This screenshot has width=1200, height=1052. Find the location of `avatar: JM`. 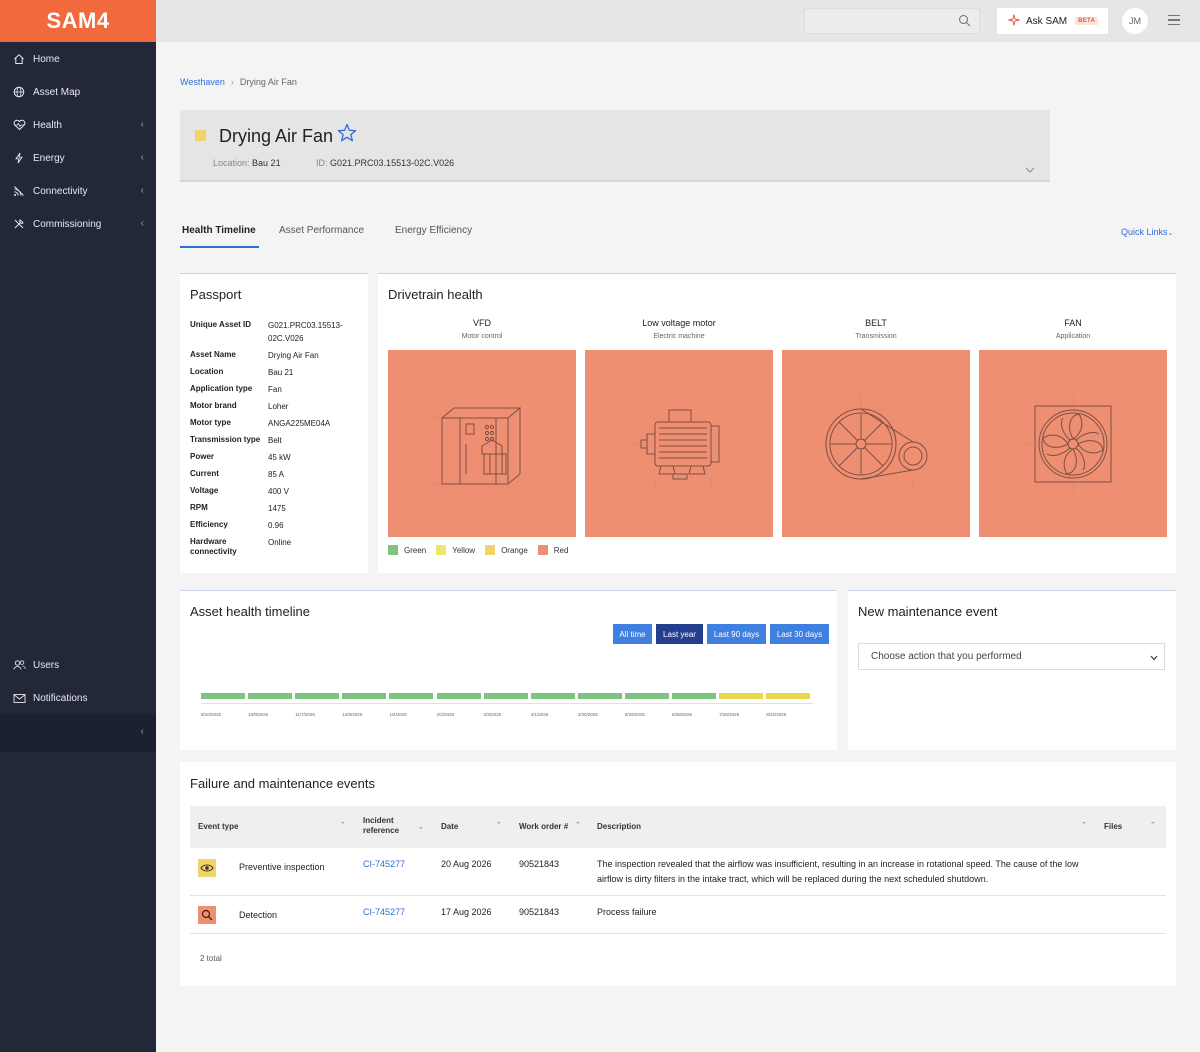

avatar: JM is located at coordinates (1135, 21).